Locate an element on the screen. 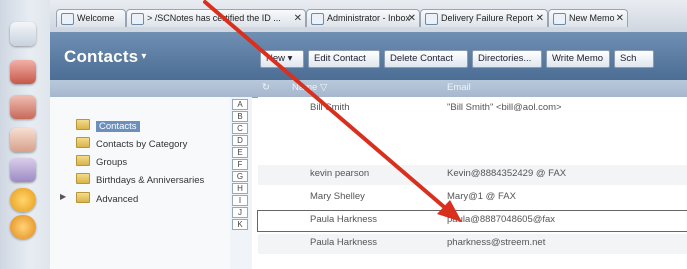 Image resolution: width=687 pixels, height=269 pixels. view-title: Contacts ▾ is located at coordinates (105, 57).